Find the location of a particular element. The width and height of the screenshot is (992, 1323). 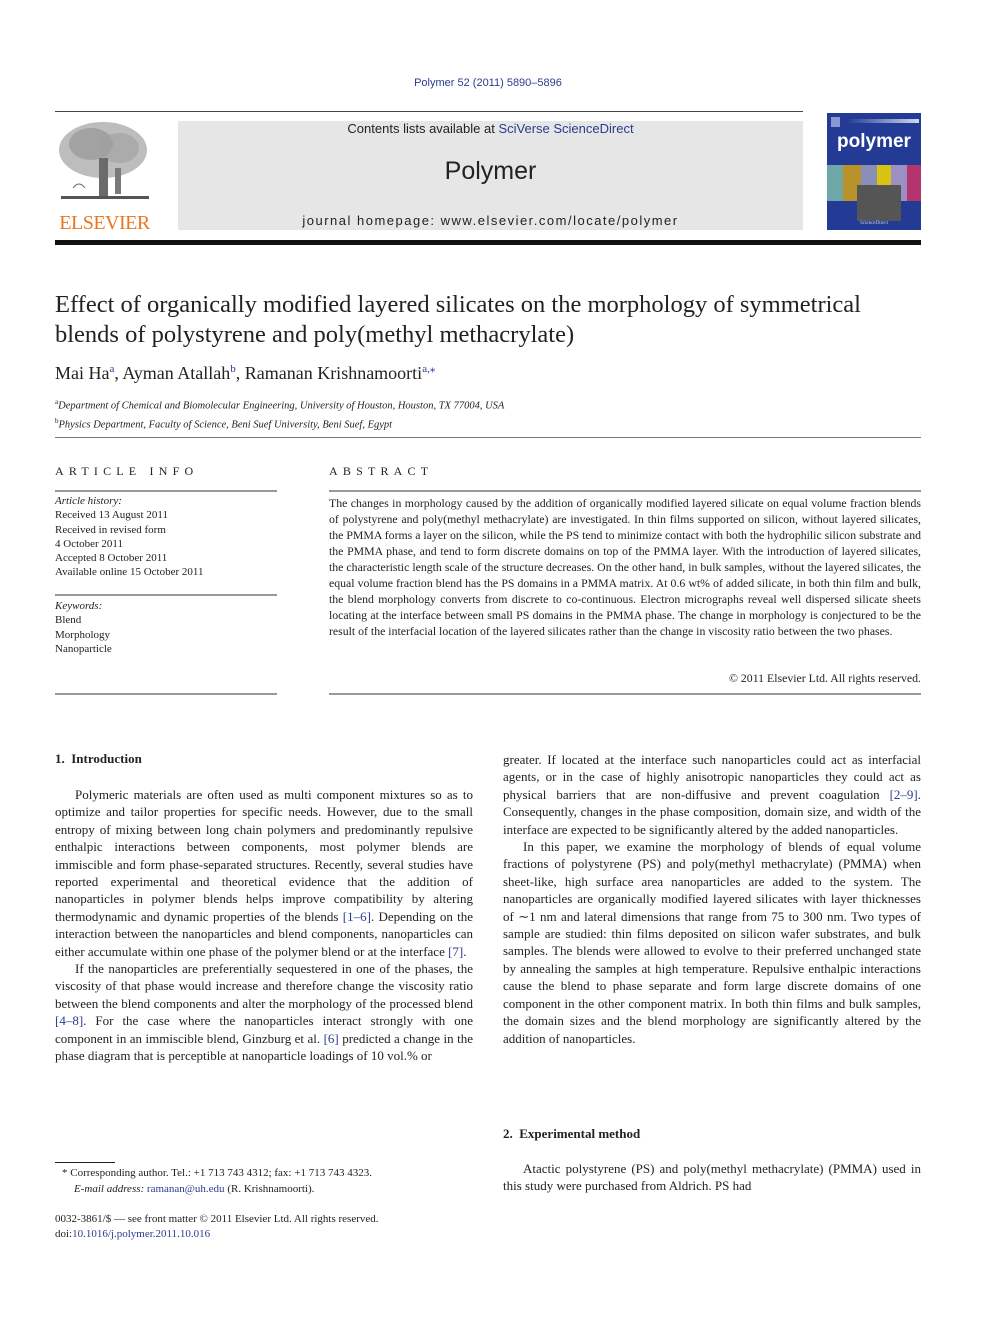

history-item: Accepted 8 October 2011 is located at coordinates (111, 558).